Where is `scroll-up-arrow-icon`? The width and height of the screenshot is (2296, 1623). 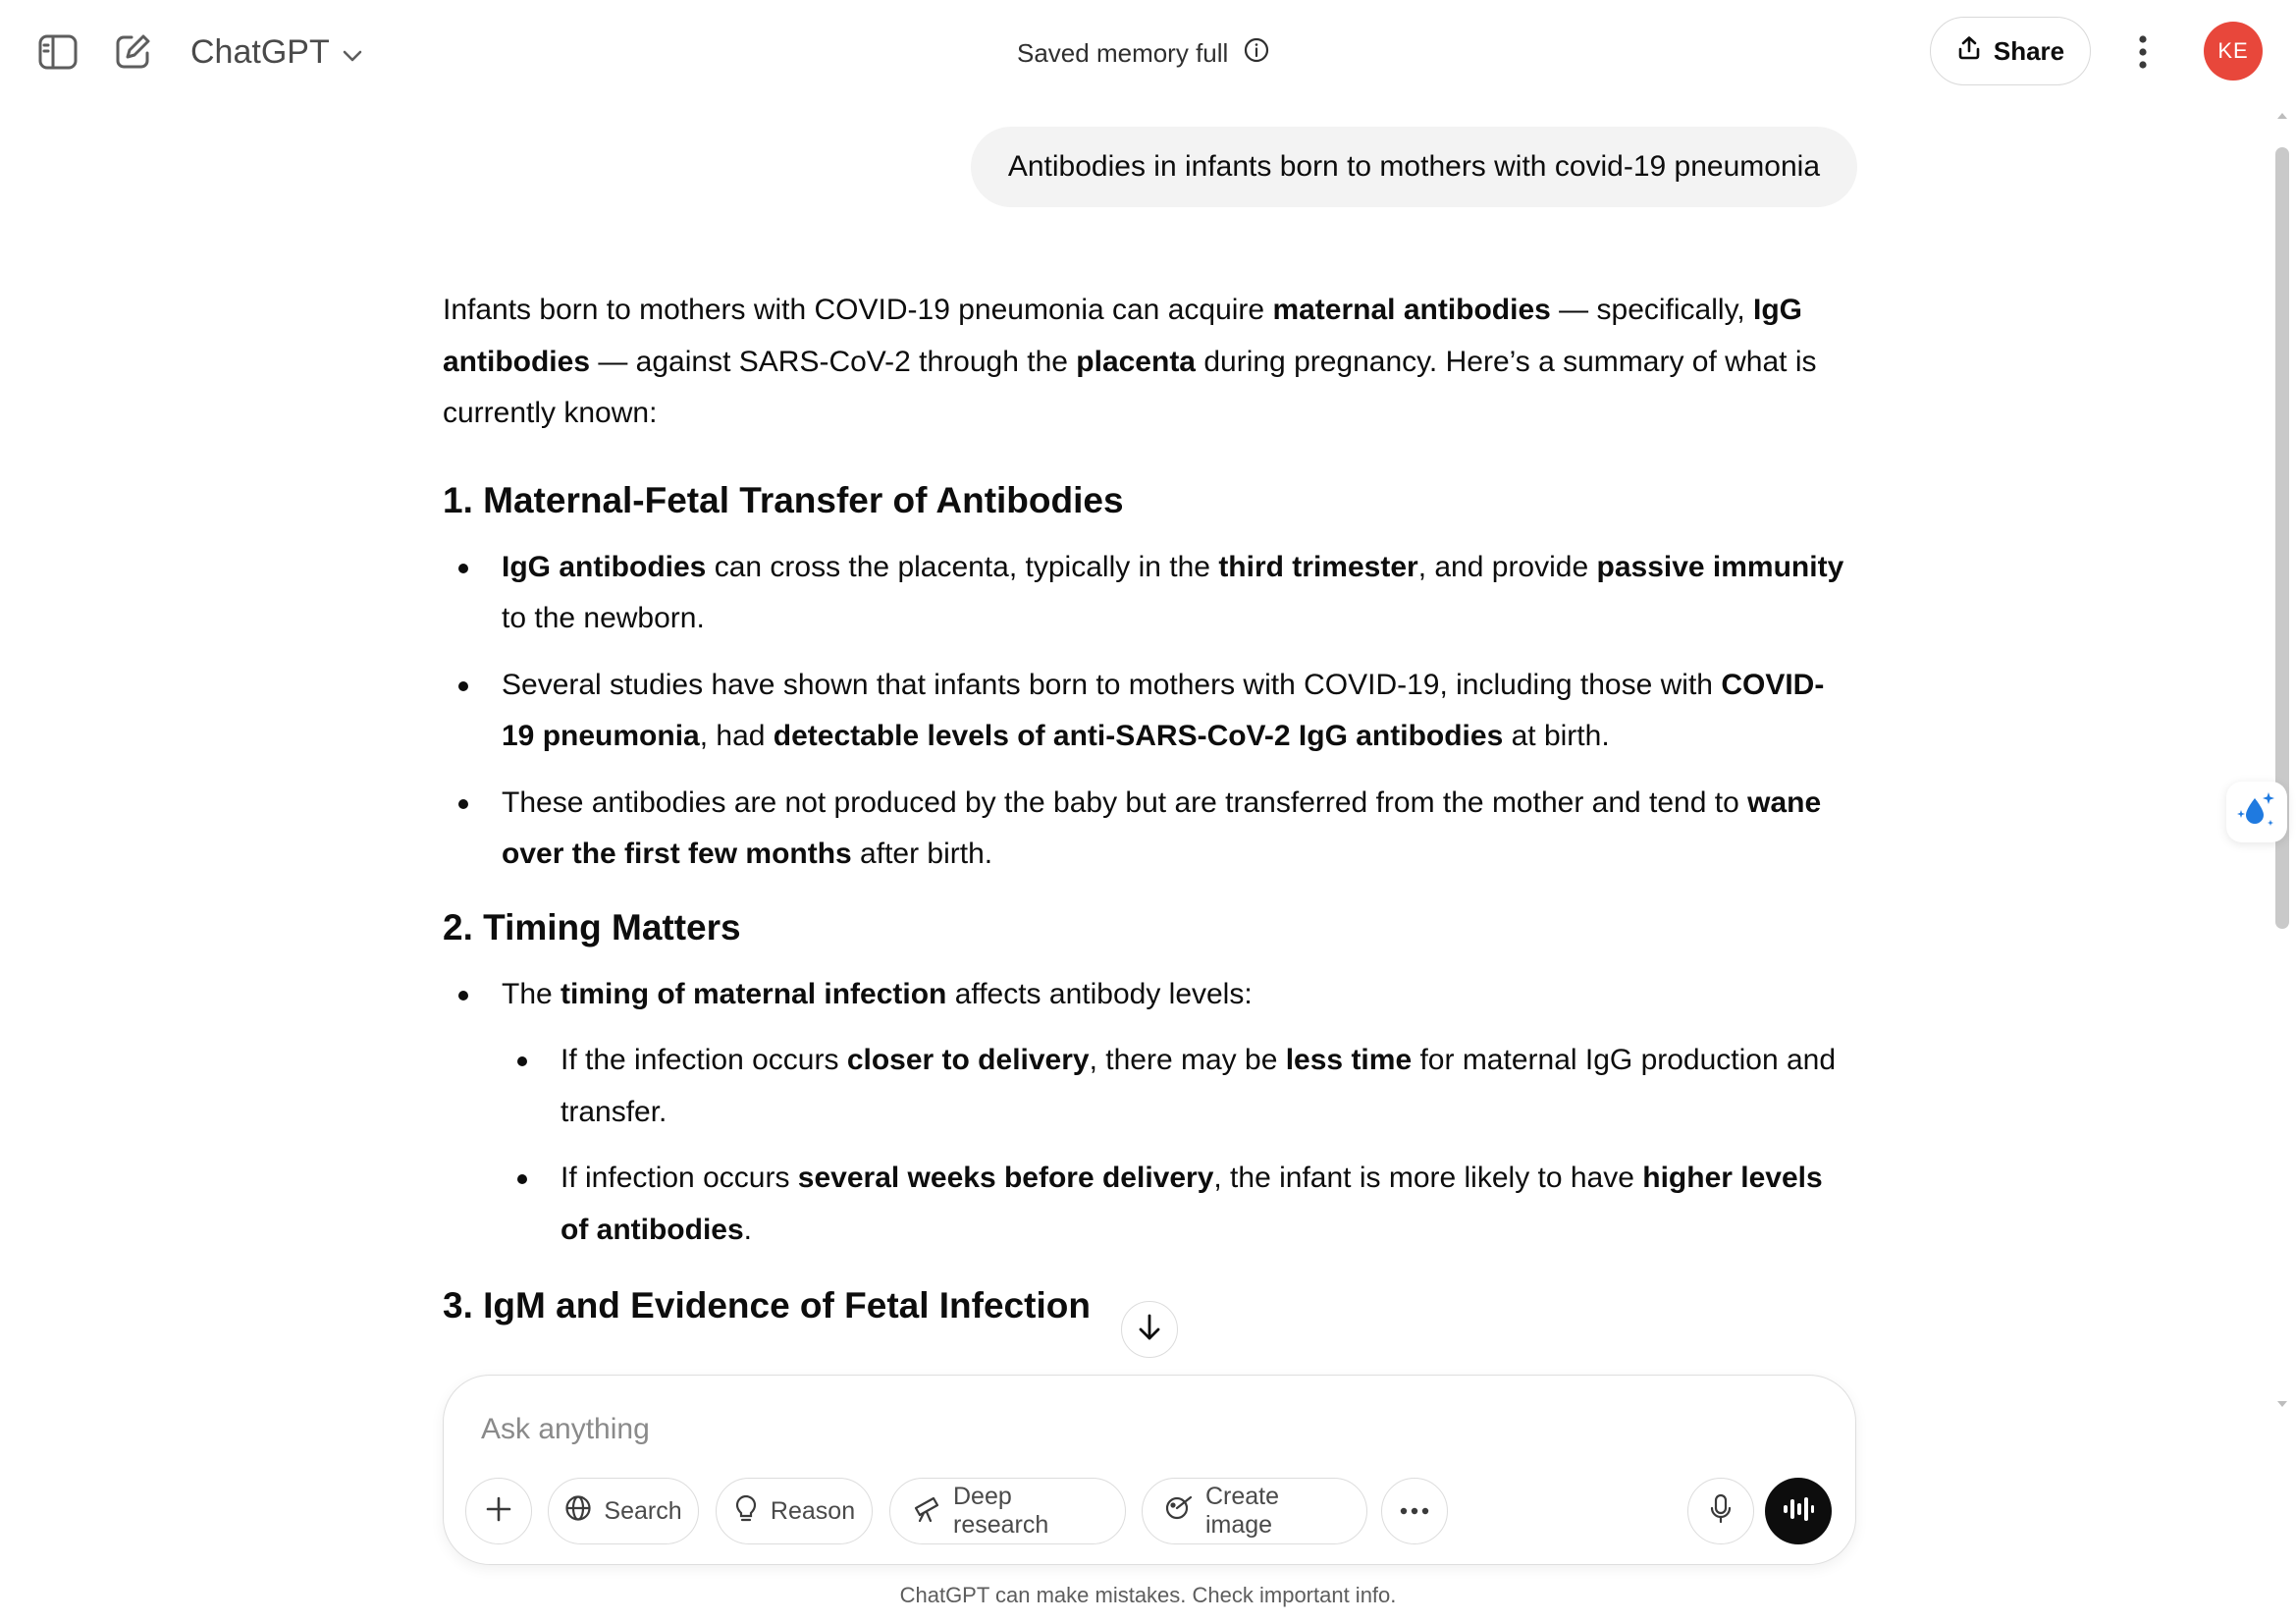
scroll-up-arrow-icon is located at coordinates (2282, 116).